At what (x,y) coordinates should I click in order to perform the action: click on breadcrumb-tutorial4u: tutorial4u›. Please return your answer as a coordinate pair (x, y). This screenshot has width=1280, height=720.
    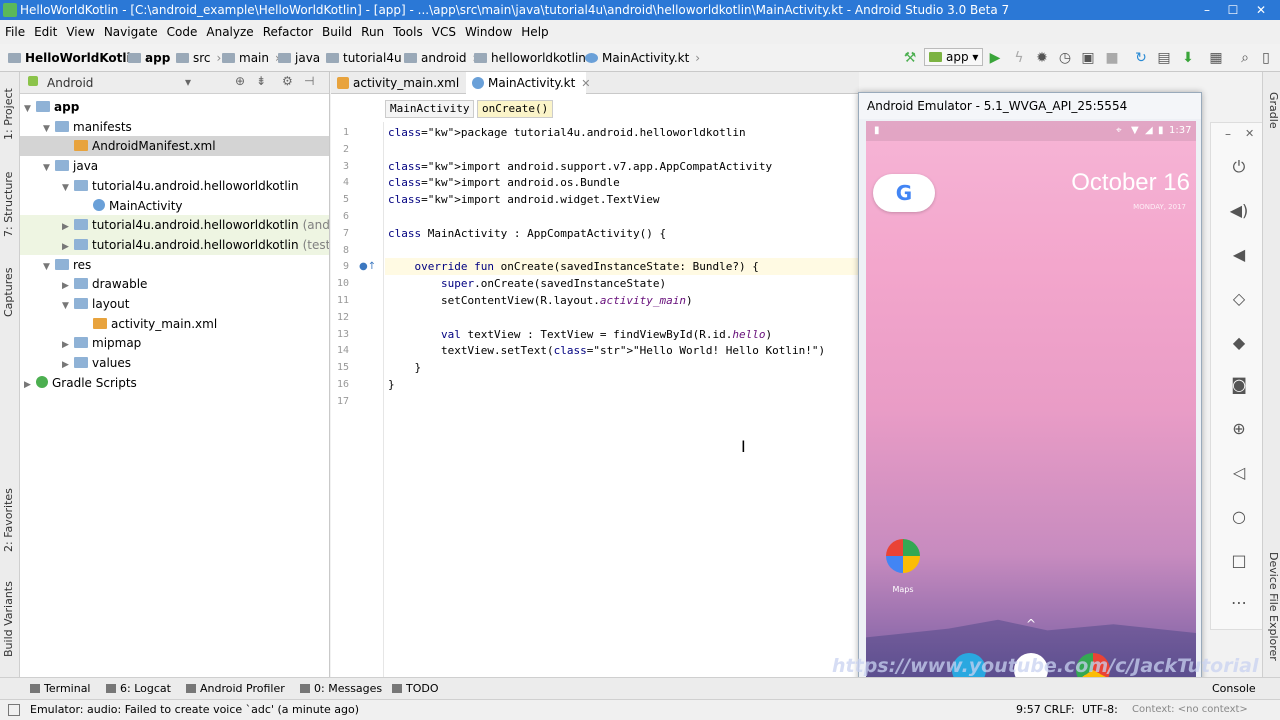
    Looking at the image, I should click on (369, 58).